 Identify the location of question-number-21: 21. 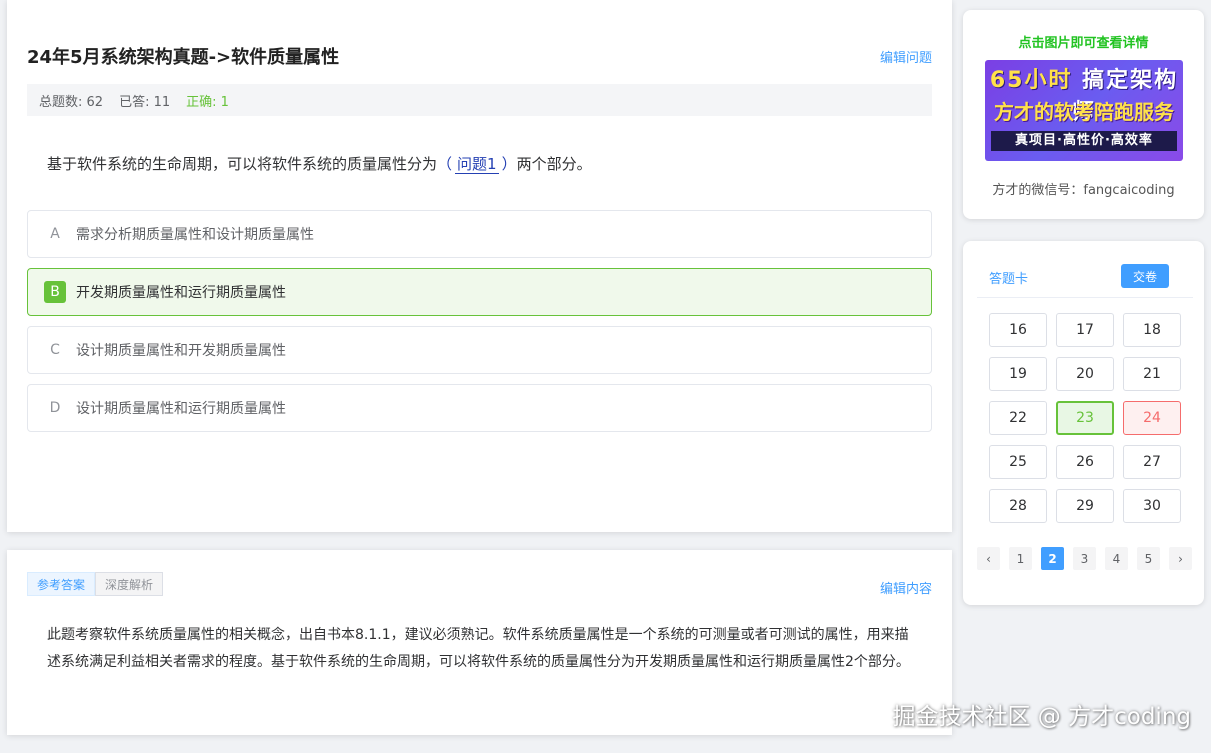
(1152, 374).